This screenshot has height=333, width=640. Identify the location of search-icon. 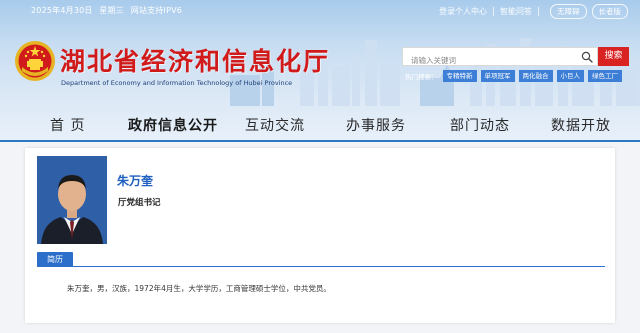
(587, 57).